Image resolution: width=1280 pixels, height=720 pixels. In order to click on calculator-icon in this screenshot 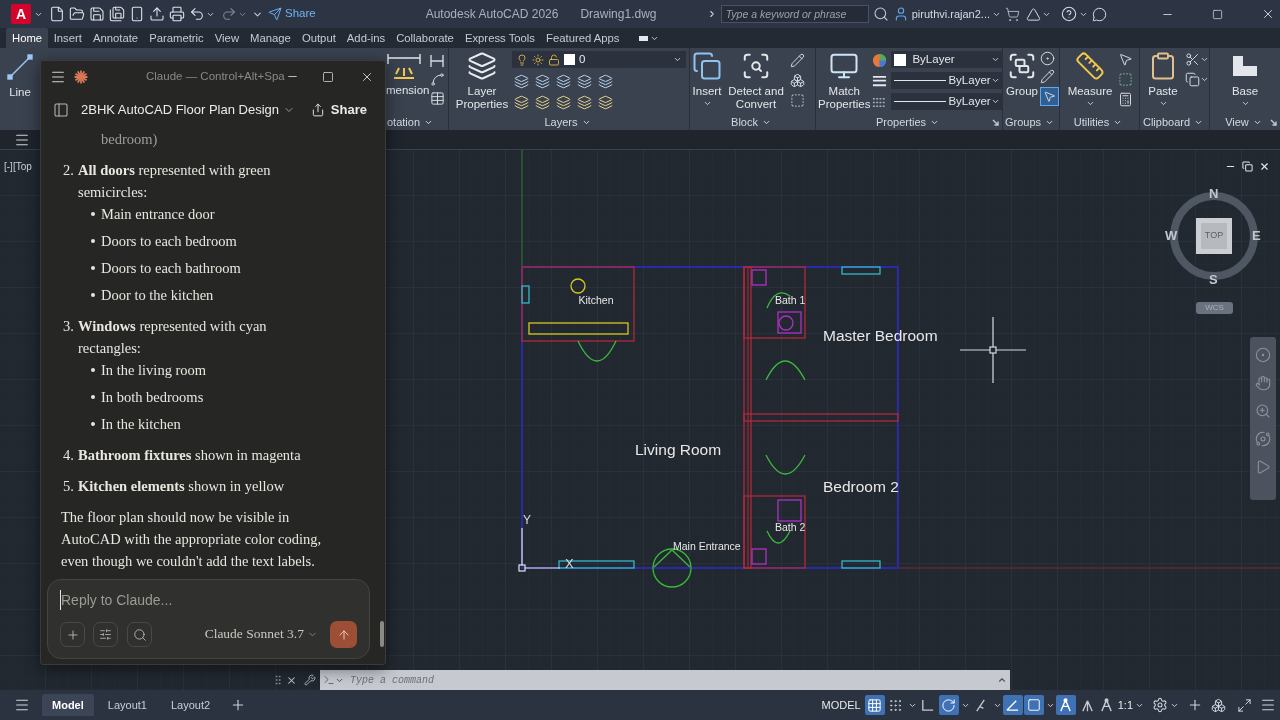, I will do `click(1125, 99)`.